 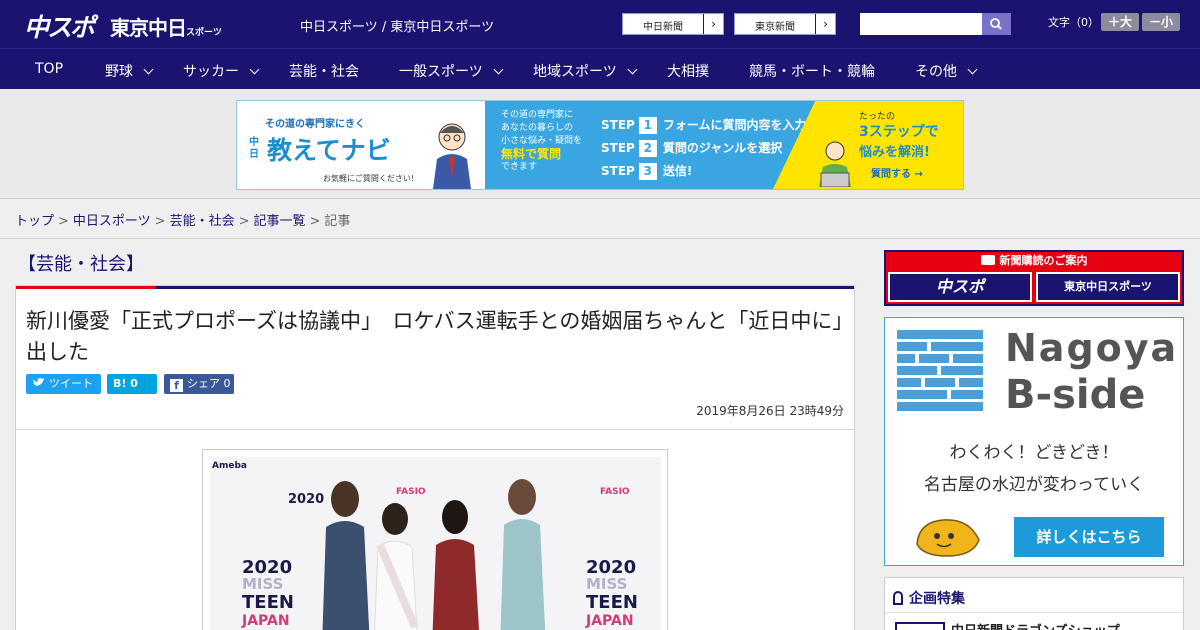 I want to click on facebook-icon: f, so click(x=176, y=385).